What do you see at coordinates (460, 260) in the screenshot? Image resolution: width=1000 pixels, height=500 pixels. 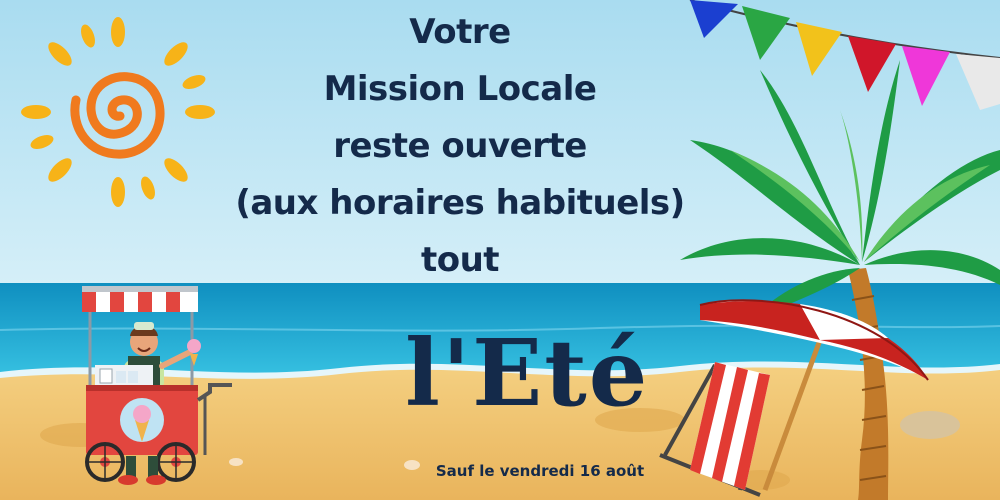 I see `headline-line-5: tout` at bounding box center [460, 260].